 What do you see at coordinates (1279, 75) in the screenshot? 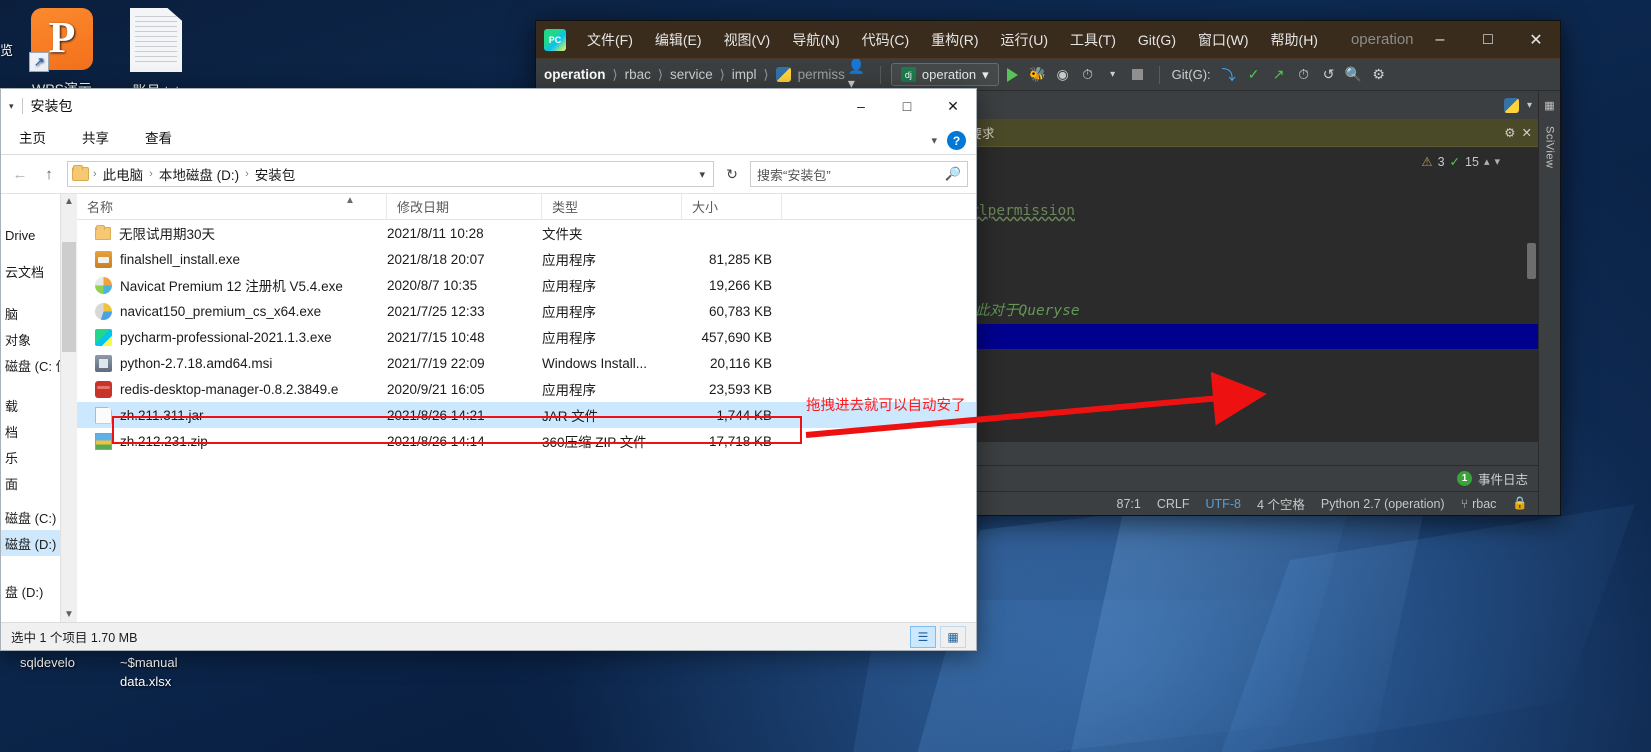
I see `git-push-icon: ↗` at bounding box center [1279, 75].